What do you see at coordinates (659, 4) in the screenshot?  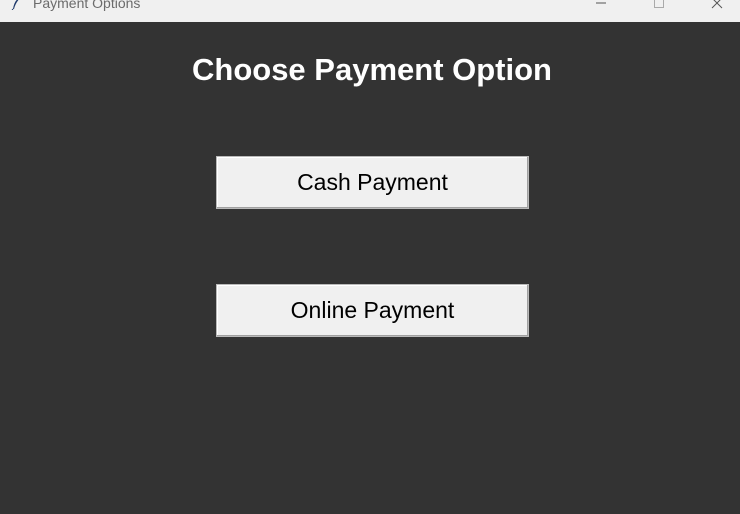 I see `maximize-icon` at bounding box center [659, 4].